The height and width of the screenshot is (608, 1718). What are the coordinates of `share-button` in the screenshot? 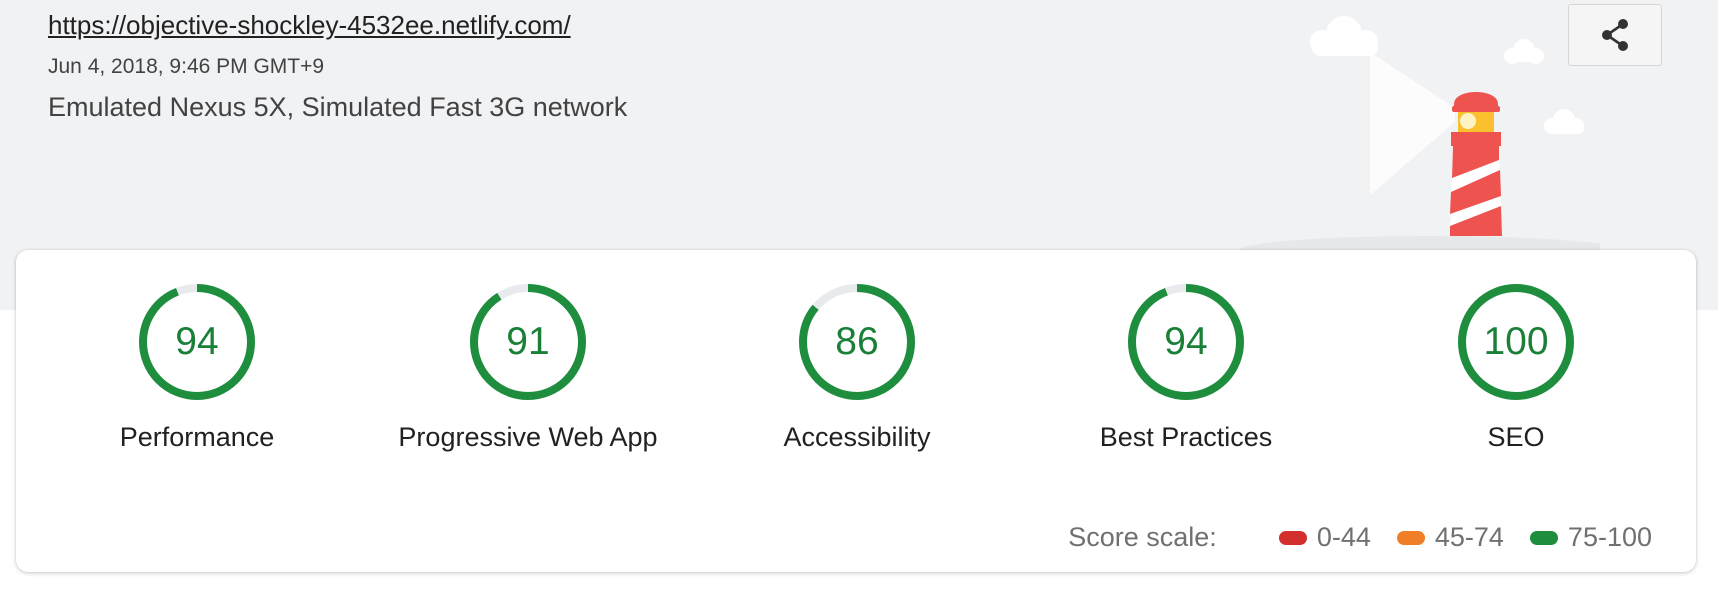 It's located at (1615, 35).